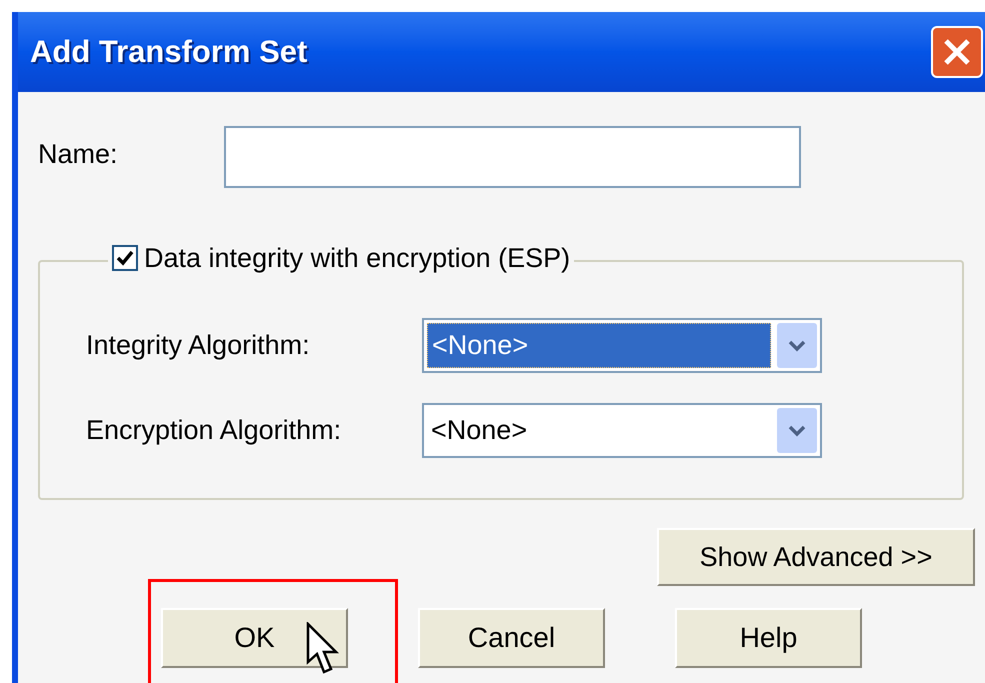  What do you see at coordinates (816, 557) in the screenshot?
I see `show-advanced-button: Show Advanced >>` at bounding box center [816, 557].